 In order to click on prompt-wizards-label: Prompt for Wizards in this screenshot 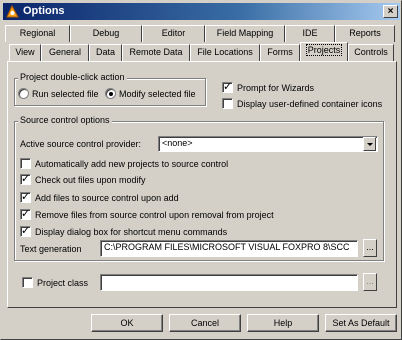, I will do `click(276, 88)`.